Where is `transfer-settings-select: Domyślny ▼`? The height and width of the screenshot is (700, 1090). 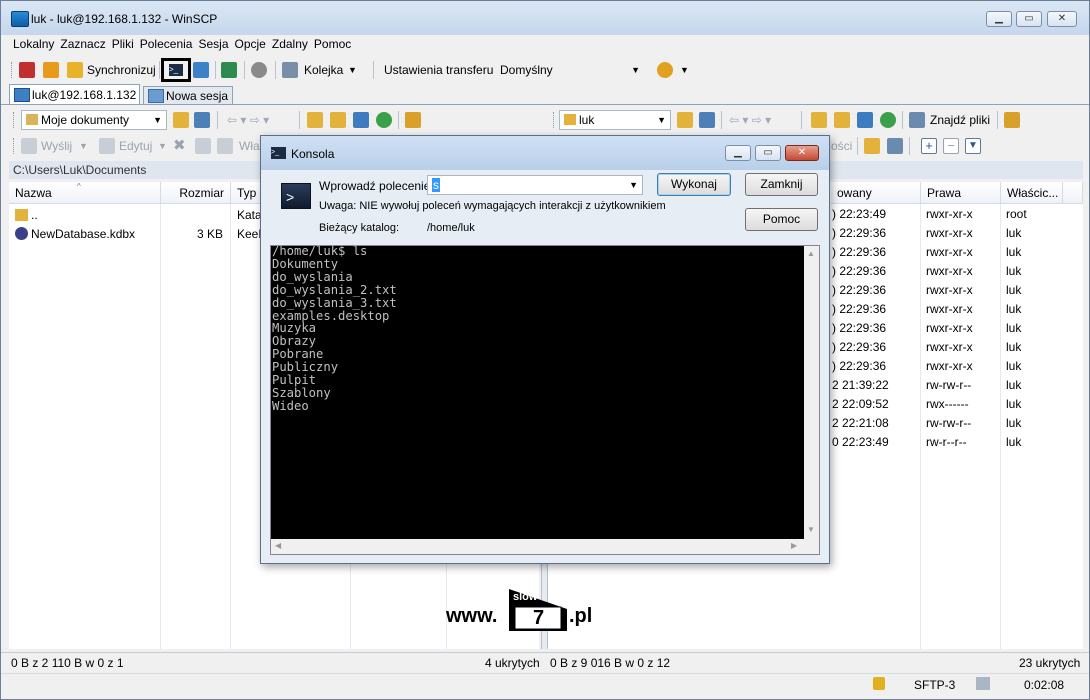 transfer-settings-select: Domyślny ▼ is located at coordinates (570, 70).